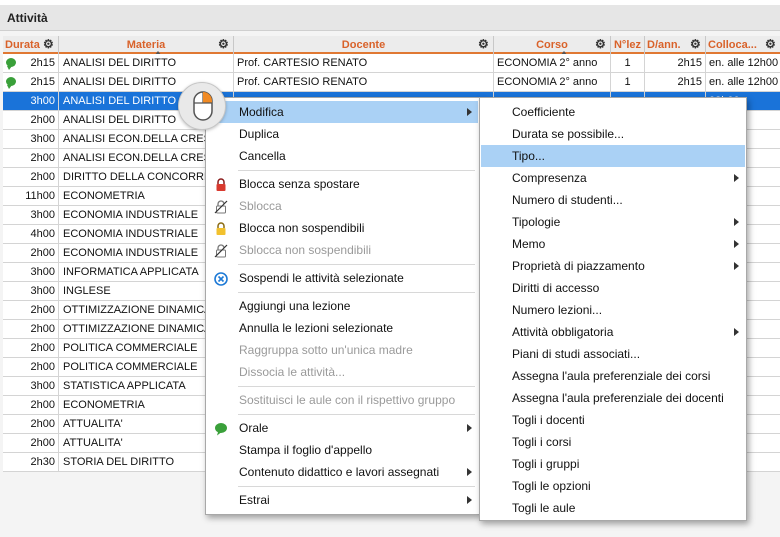 The height and width of the screenshot is (537, 780). I want to click on menu-item-label: Orale, so click(254, 428).